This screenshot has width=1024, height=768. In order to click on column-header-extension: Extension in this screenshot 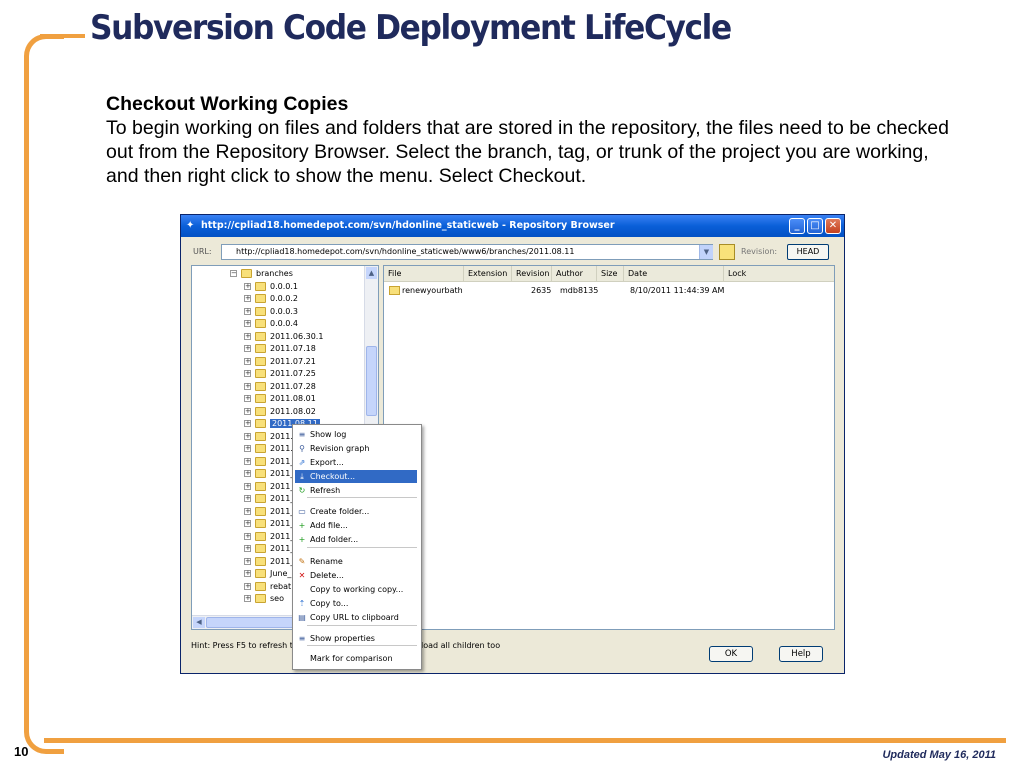, I will do `click(488, 273)`.